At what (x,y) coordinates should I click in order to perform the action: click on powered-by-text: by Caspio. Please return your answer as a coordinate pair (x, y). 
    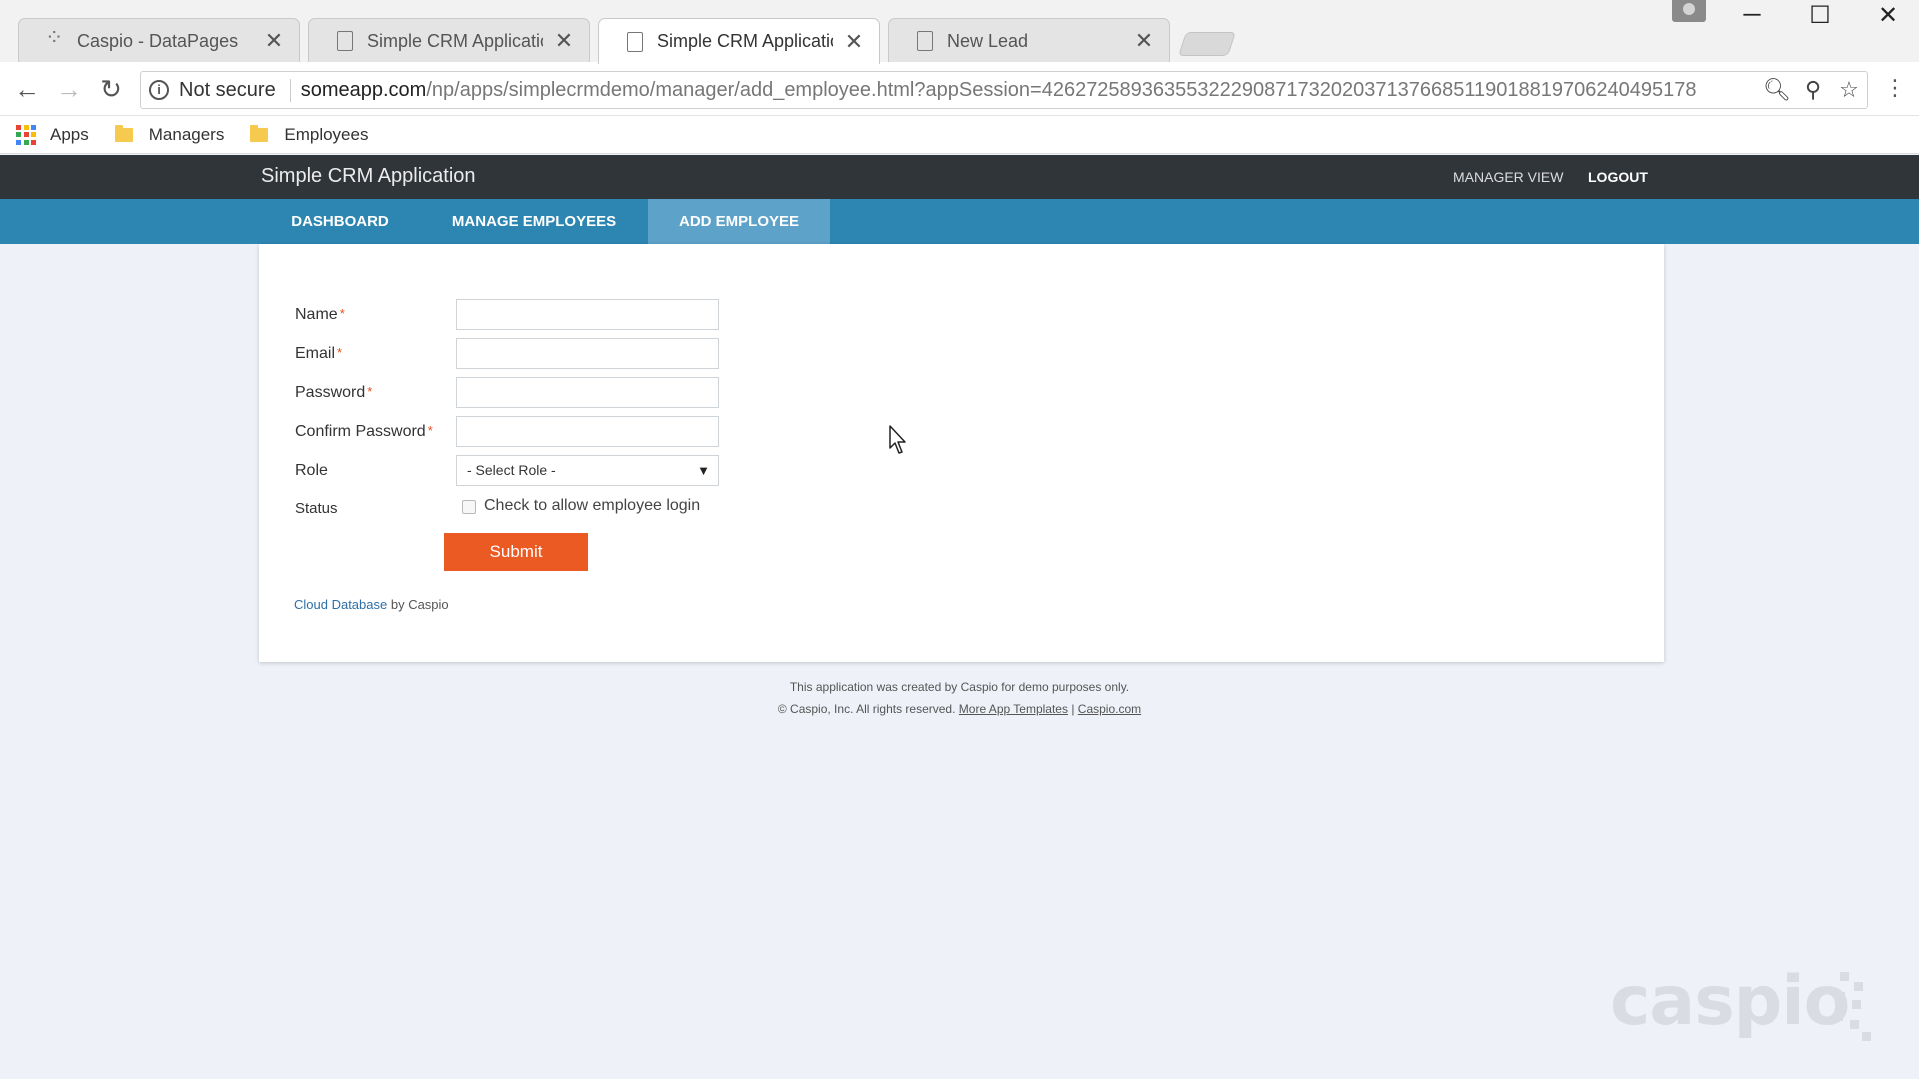
    Looking at the image, I should click on (418, 604).